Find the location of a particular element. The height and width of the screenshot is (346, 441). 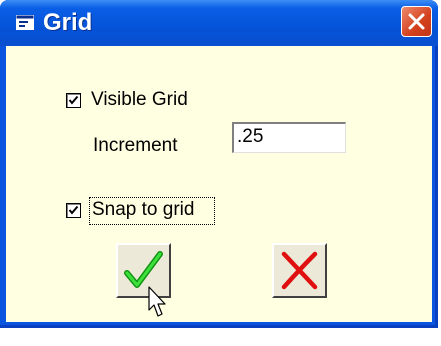

cancel-button is located at coordinates (299, 270).